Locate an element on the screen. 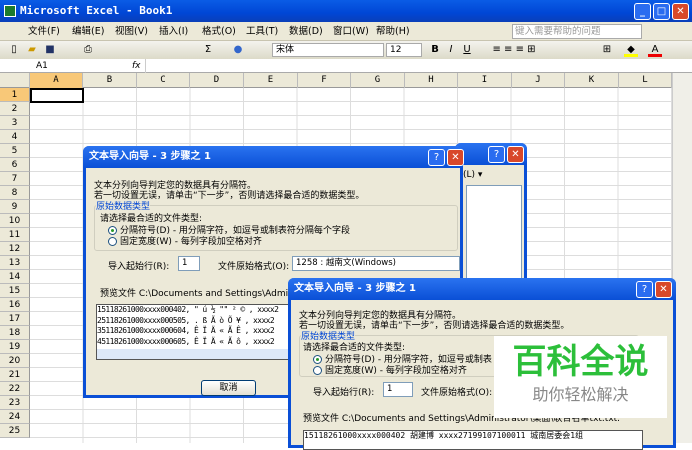 The image size is (692, 450). open-icon: ▰ is located at coordinates (32, 50).